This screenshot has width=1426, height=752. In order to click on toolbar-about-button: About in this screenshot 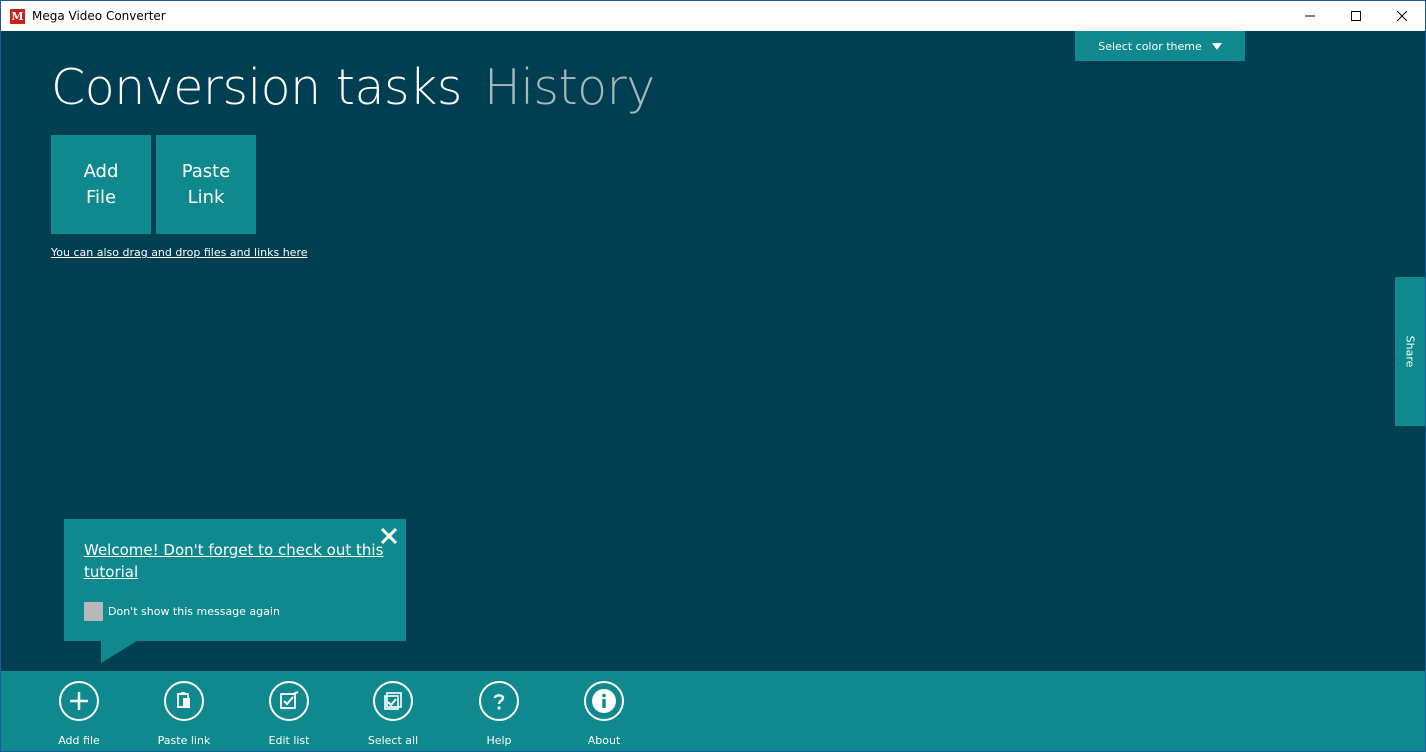, I will do `click(604, 714)`.